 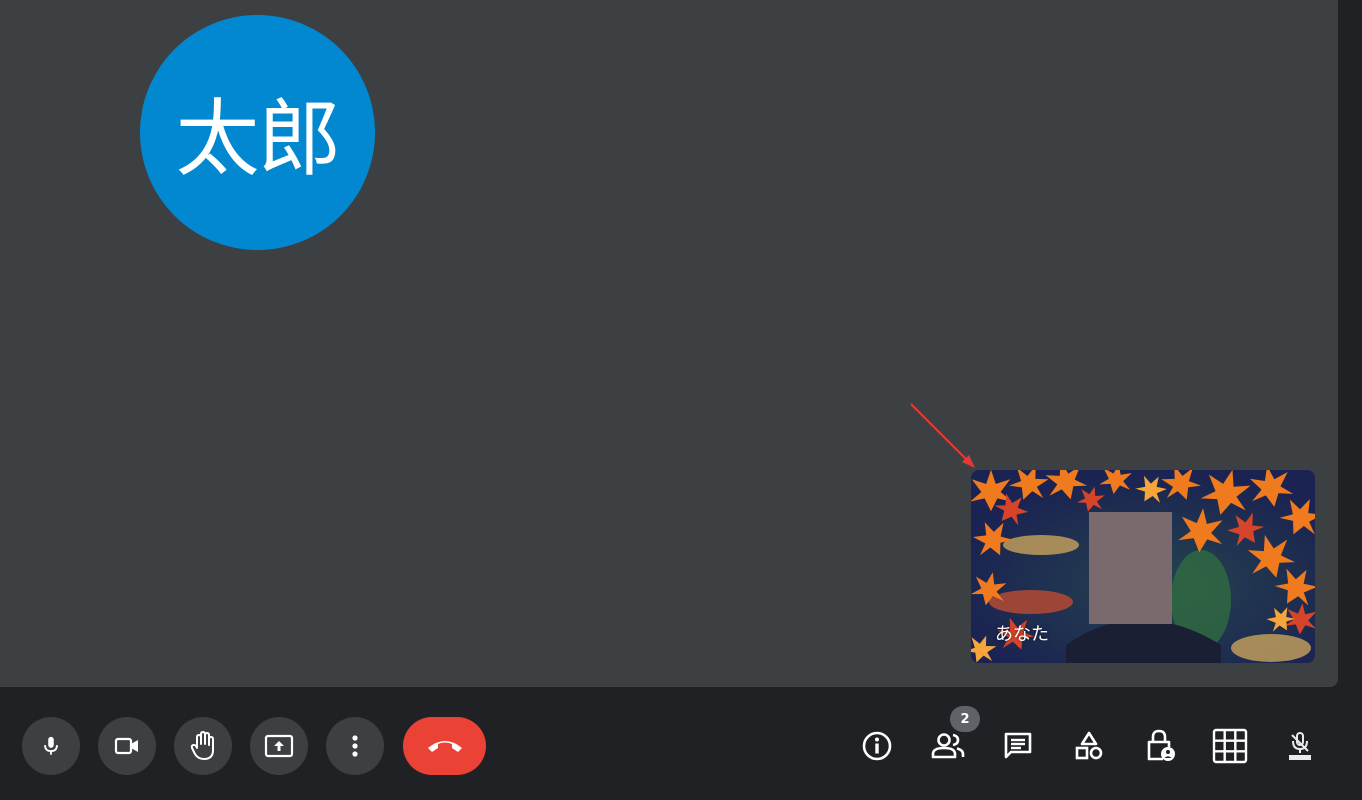 What do you see at coordinates (258, 139) in the screenshot?
I see `avatar-initials: 太郎` at bounding box center [258, 139].